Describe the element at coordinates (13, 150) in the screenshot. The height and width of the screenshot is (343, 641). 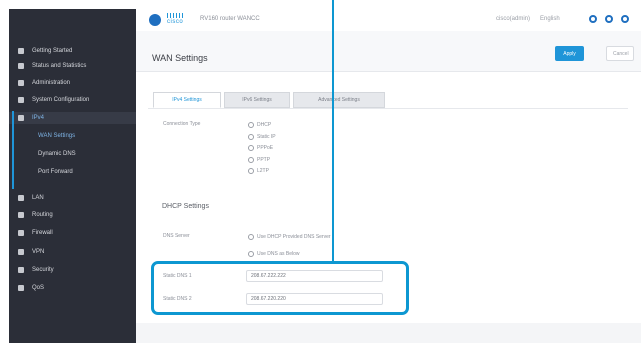
I see `active-nav-indicator` at that location.